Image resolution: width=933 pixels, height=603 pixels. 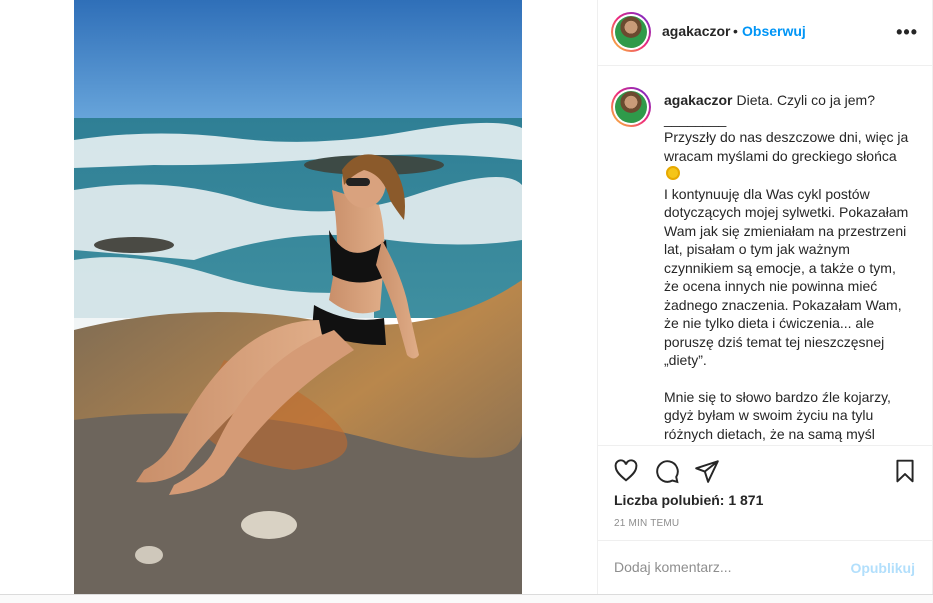 I want to click on caption-avatar, so click(x=631, y=107).